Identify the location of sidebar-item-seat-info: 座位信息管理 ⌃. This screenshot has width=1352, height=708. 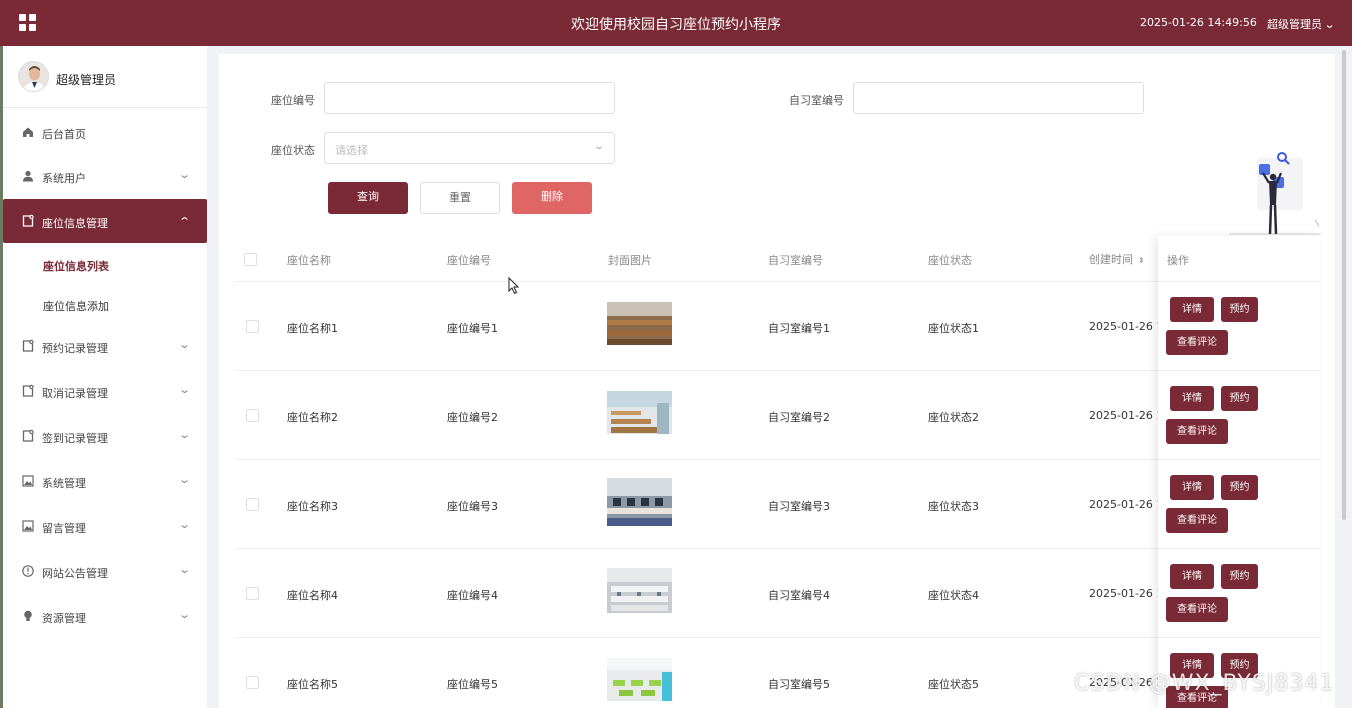
(105, 221).